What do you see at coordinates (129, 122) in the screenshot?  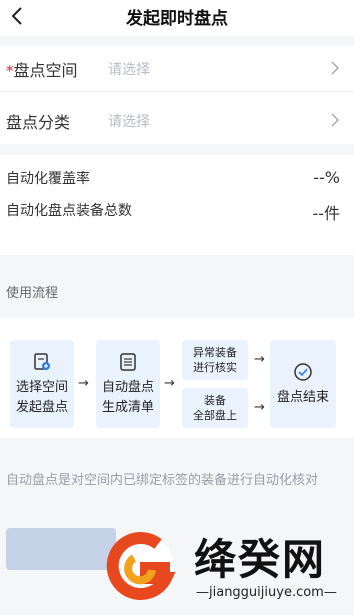 I see `category-placeholder: 请选择` at bounding box center [129, 122].